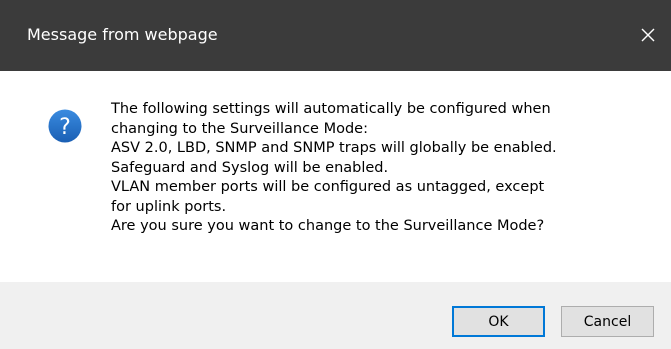 Image resolution: width=671 pixels, height=349 pixels. I want to click on ok-button: OK, so click(498, 321).